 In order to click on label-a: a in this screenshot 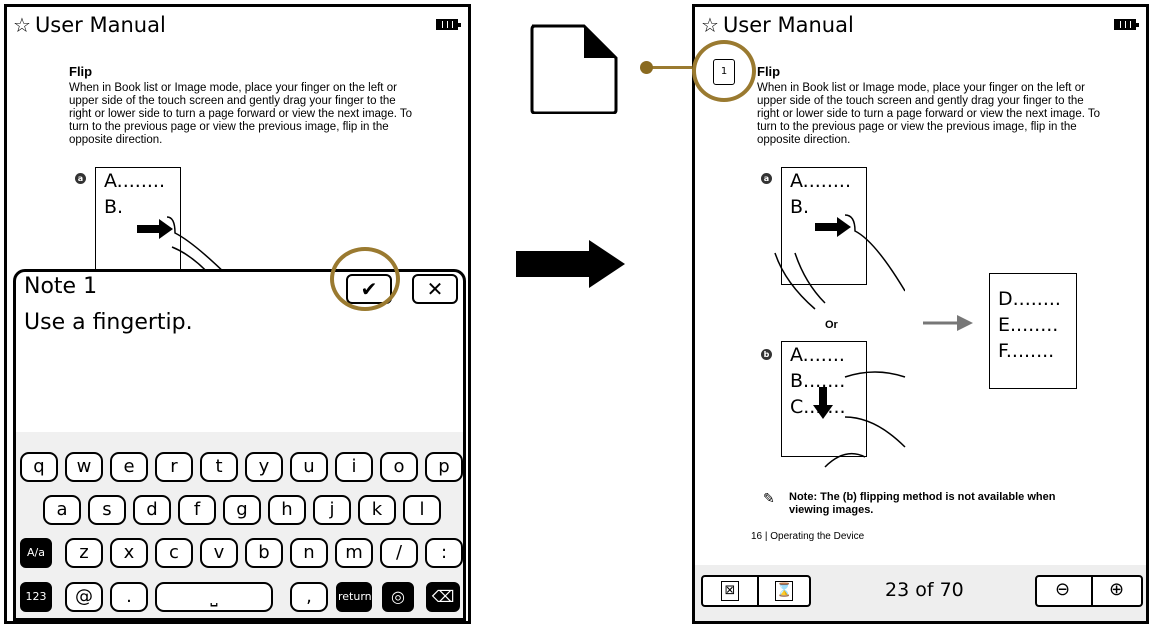, I will do `click(766, 178)`.